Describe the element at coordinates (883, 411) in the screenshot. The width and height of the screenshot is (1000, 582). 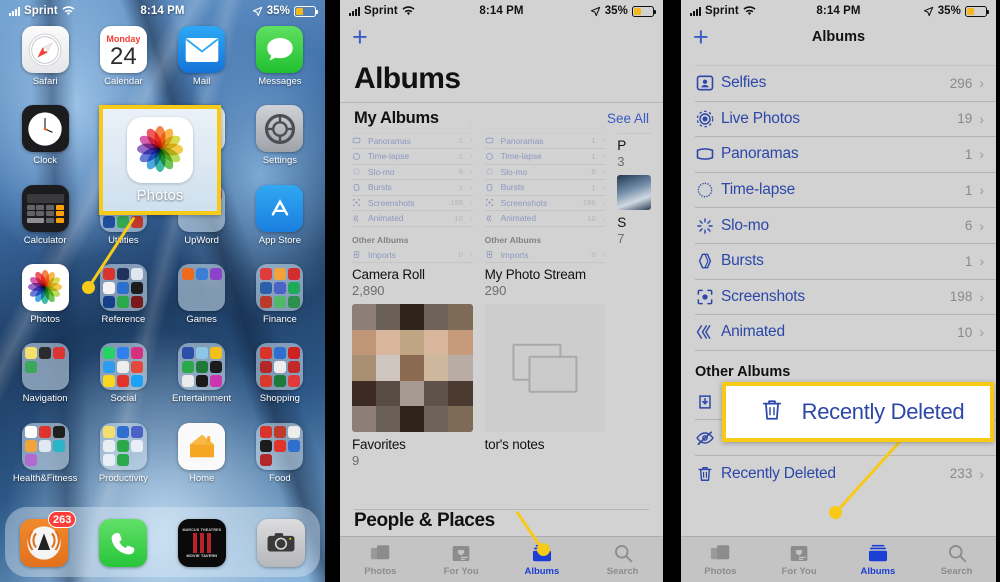
I see `callout-label: Recently Deleted` at that location.